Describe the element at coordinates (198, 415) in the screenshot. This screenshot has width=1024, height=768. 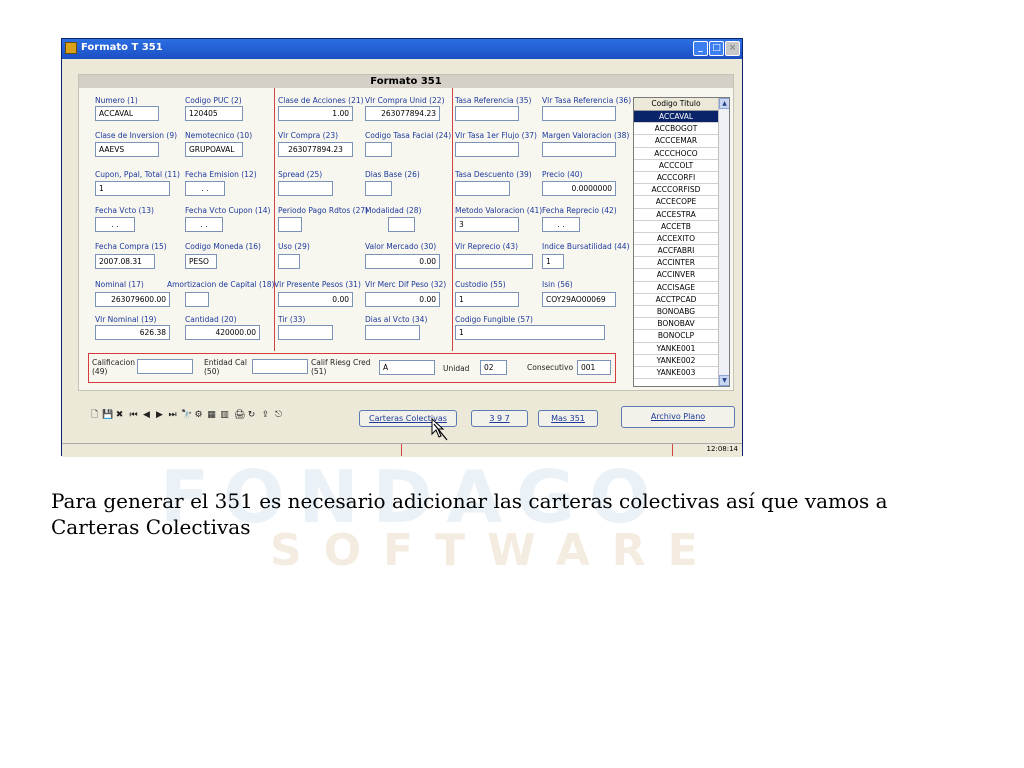
I see `filter-icon: ⚙` at that location.